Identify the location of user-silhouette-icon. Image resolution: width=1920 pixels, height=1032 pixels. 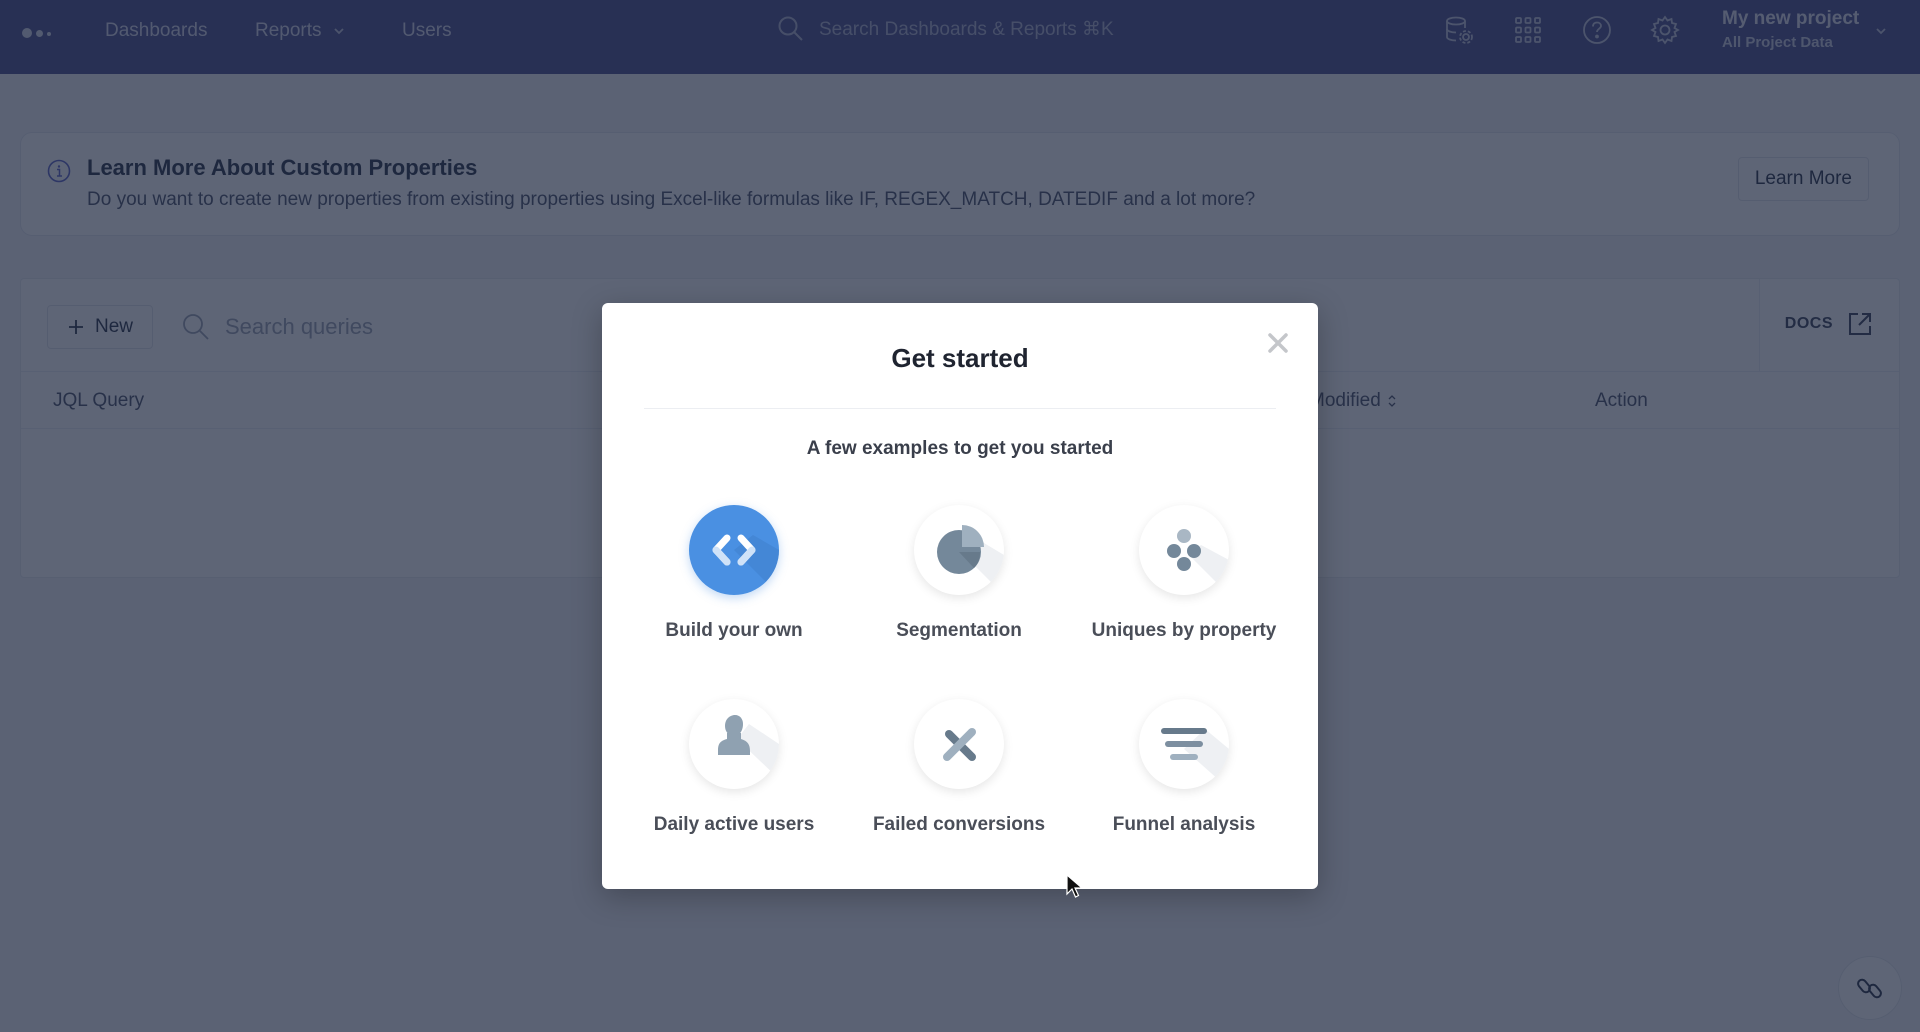
(748, 747).